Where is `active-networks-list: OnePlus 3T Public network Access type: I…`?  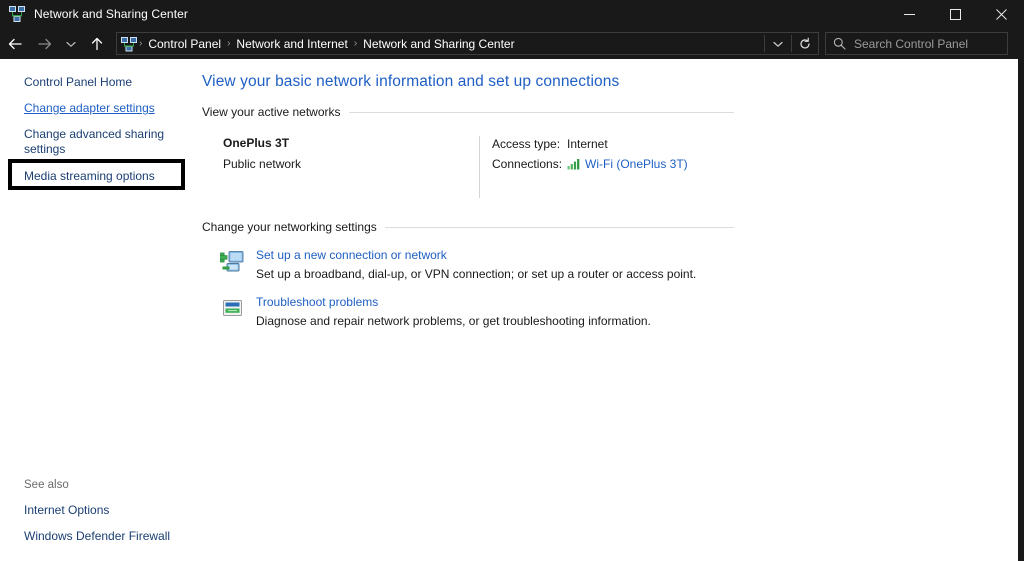 active-networks-list: OnePlus 3T Public network Access type: I… is located at coordinates (613, 167).